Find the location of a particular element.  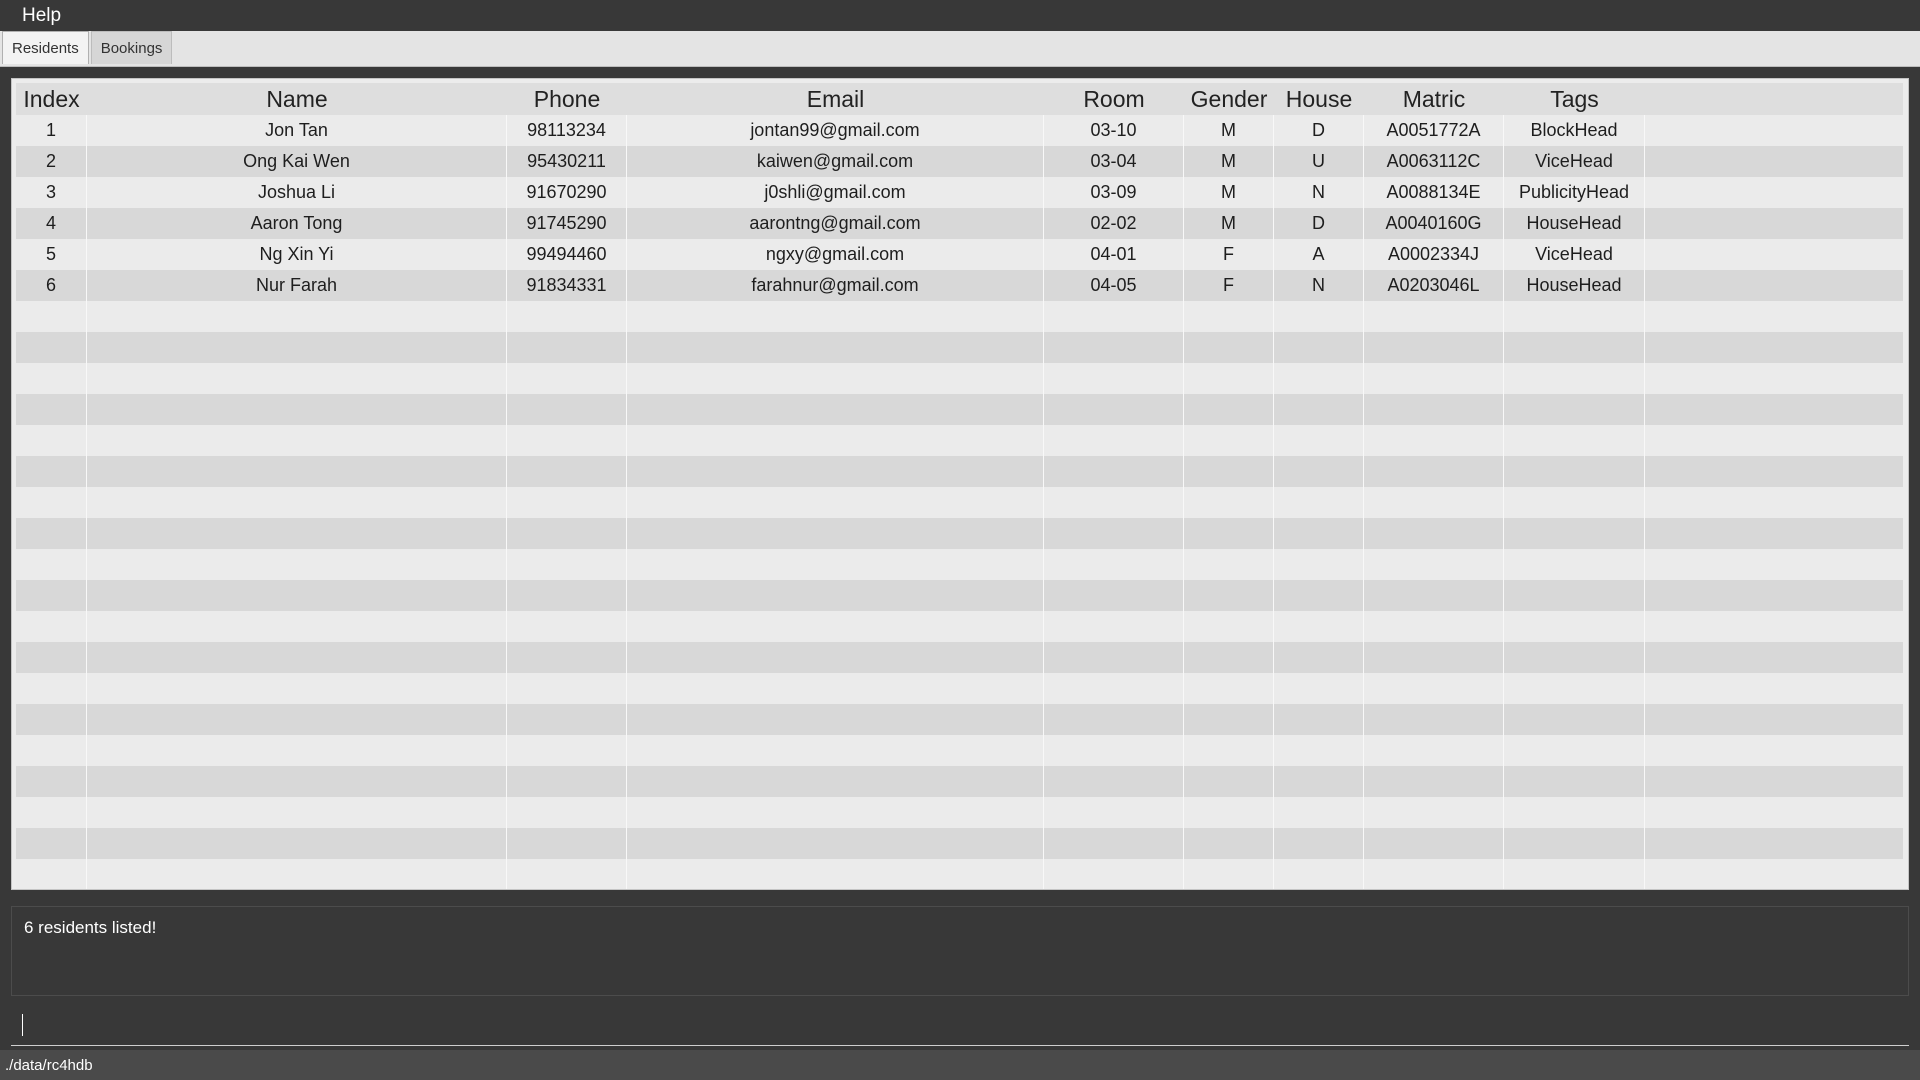

cell-matric: A0002334J is located at coordinates (1434, 254).